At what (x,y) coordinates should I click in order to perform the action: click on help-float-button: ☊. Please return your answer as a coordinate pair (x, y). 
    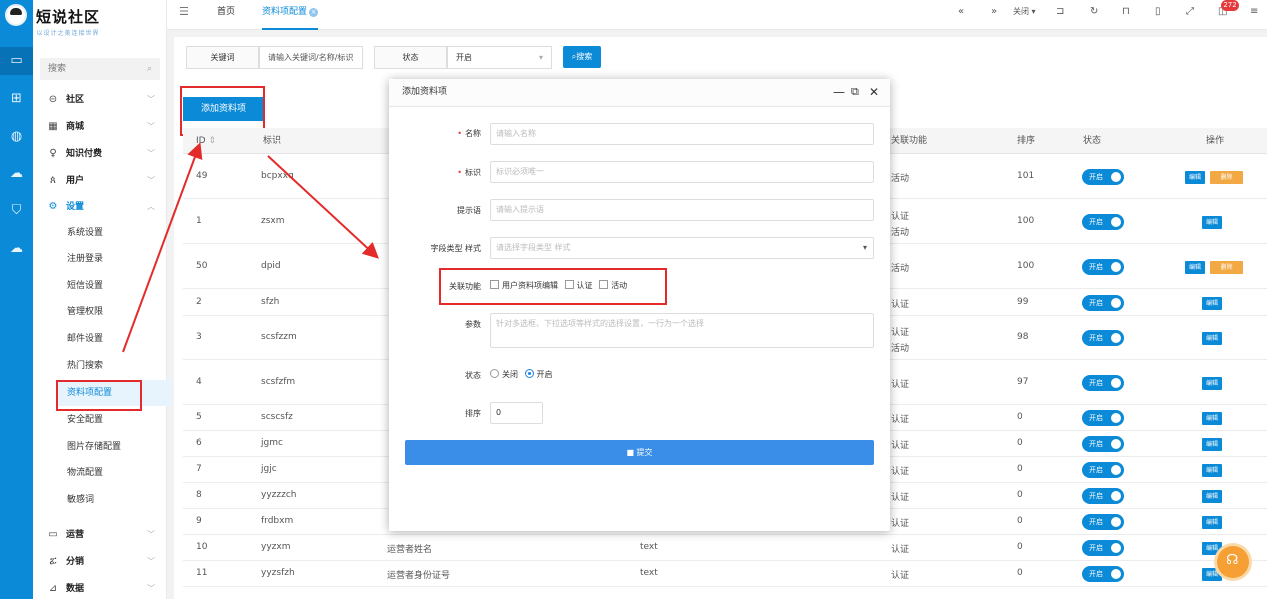
    Looking at the image, I should click on (1233, 562).